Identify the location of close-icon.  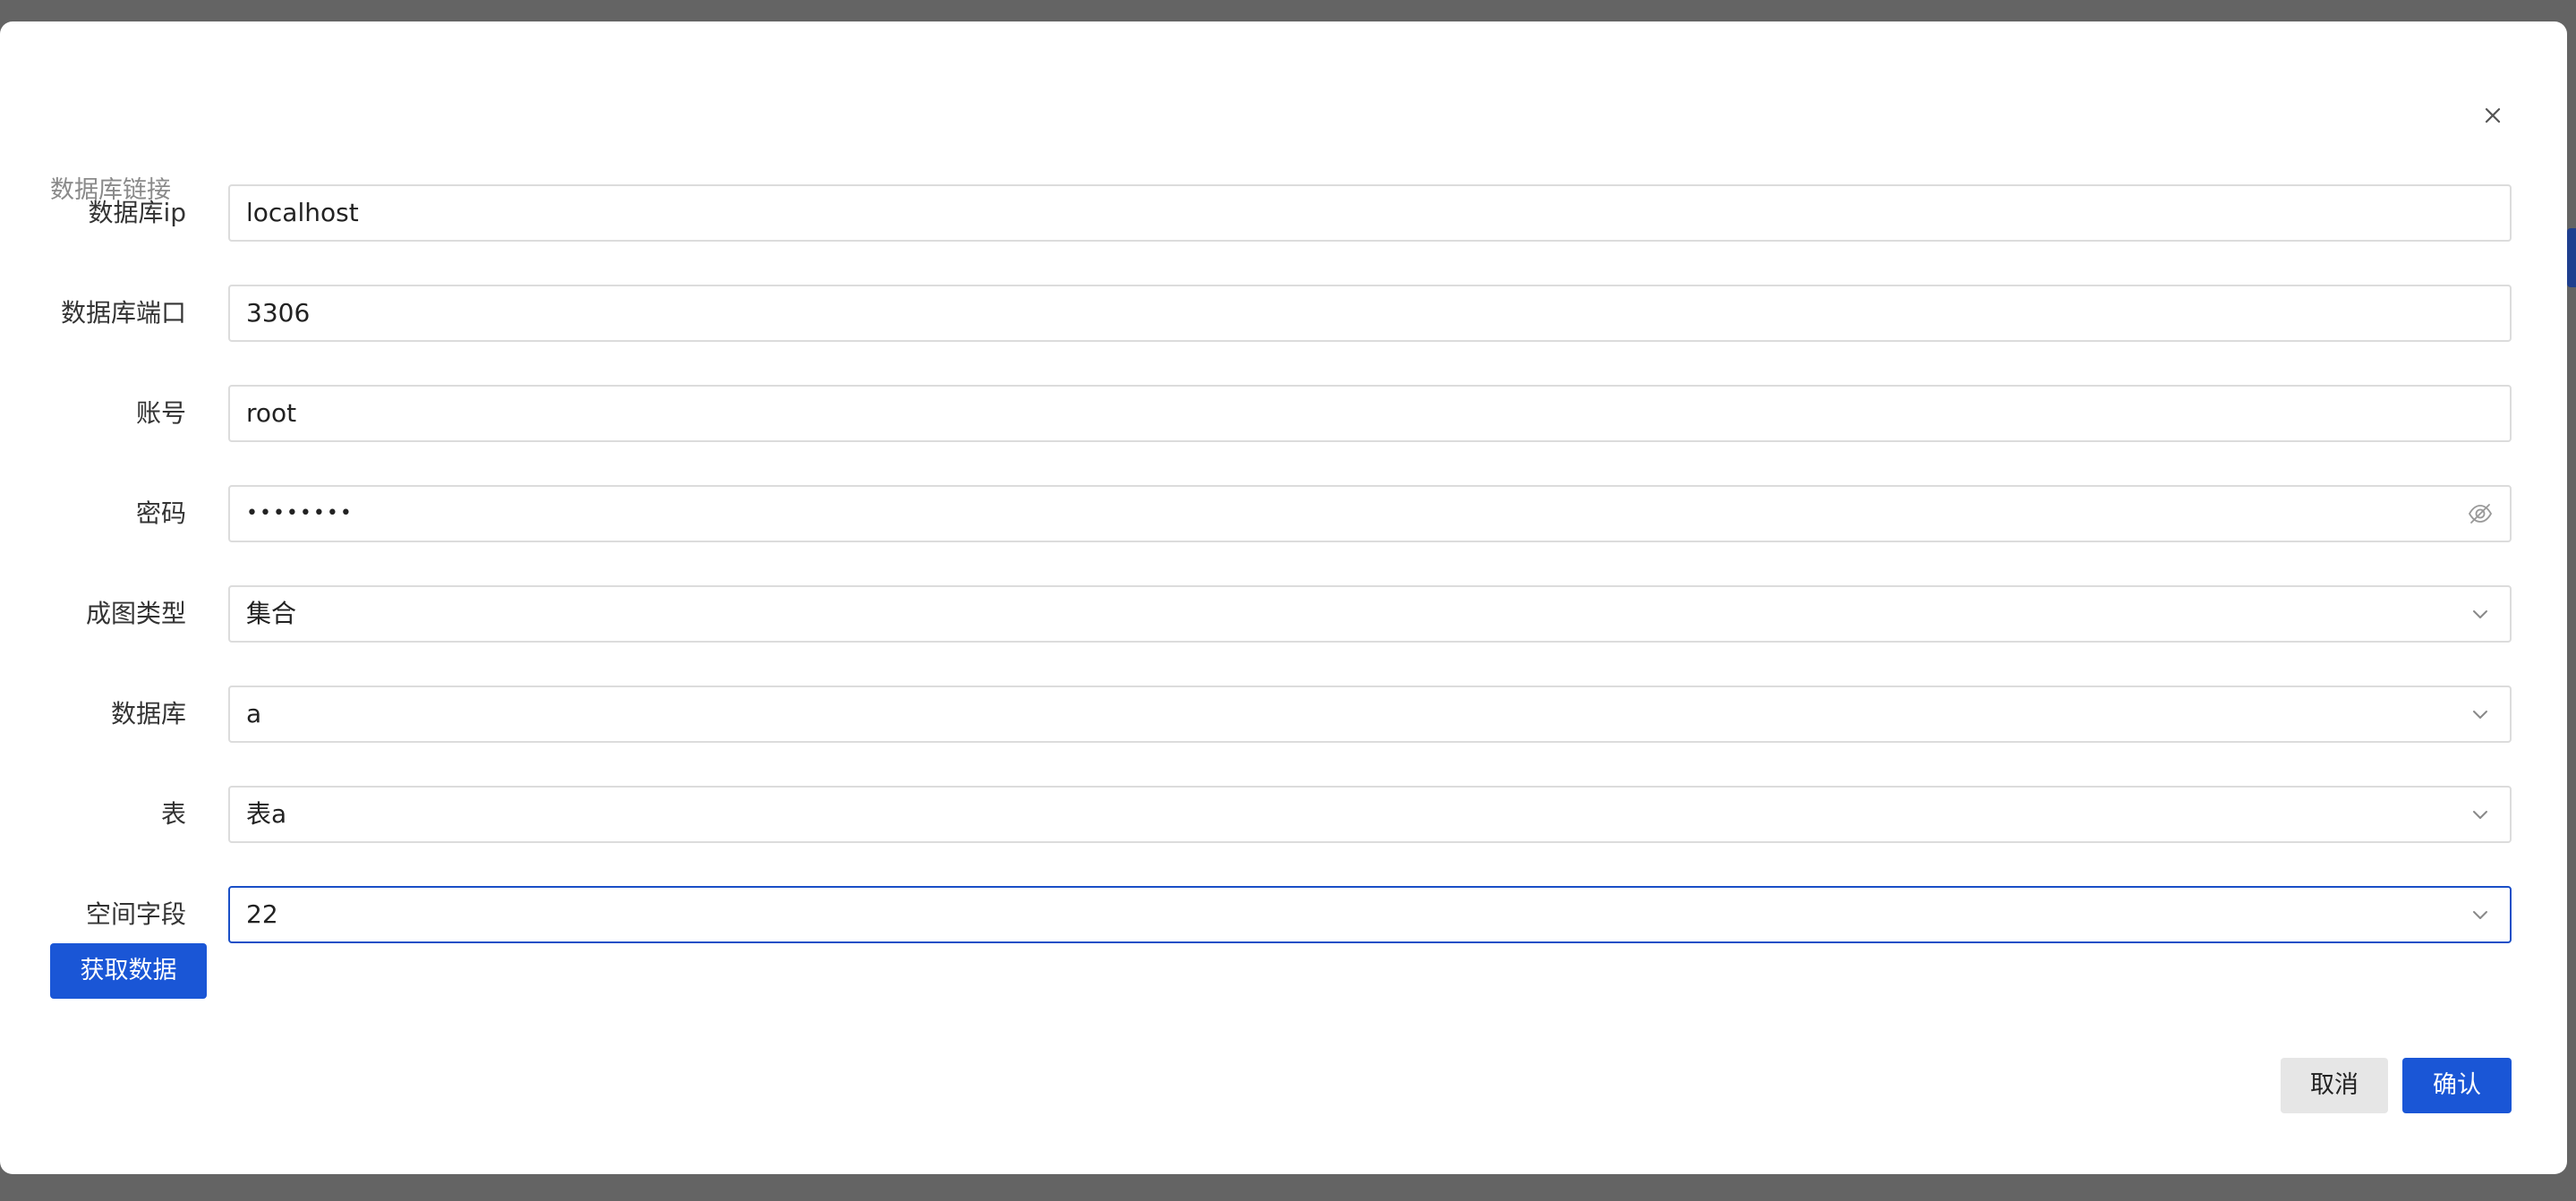
(2493, 115).